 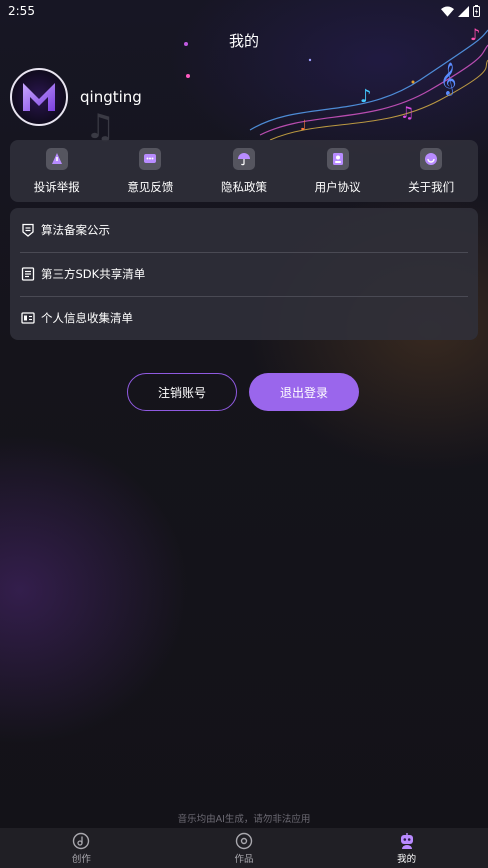 What do you see at coordinates (337, 159) in the screenshot?
I see `user-agreement-icon` at bounding box center [337, 159].